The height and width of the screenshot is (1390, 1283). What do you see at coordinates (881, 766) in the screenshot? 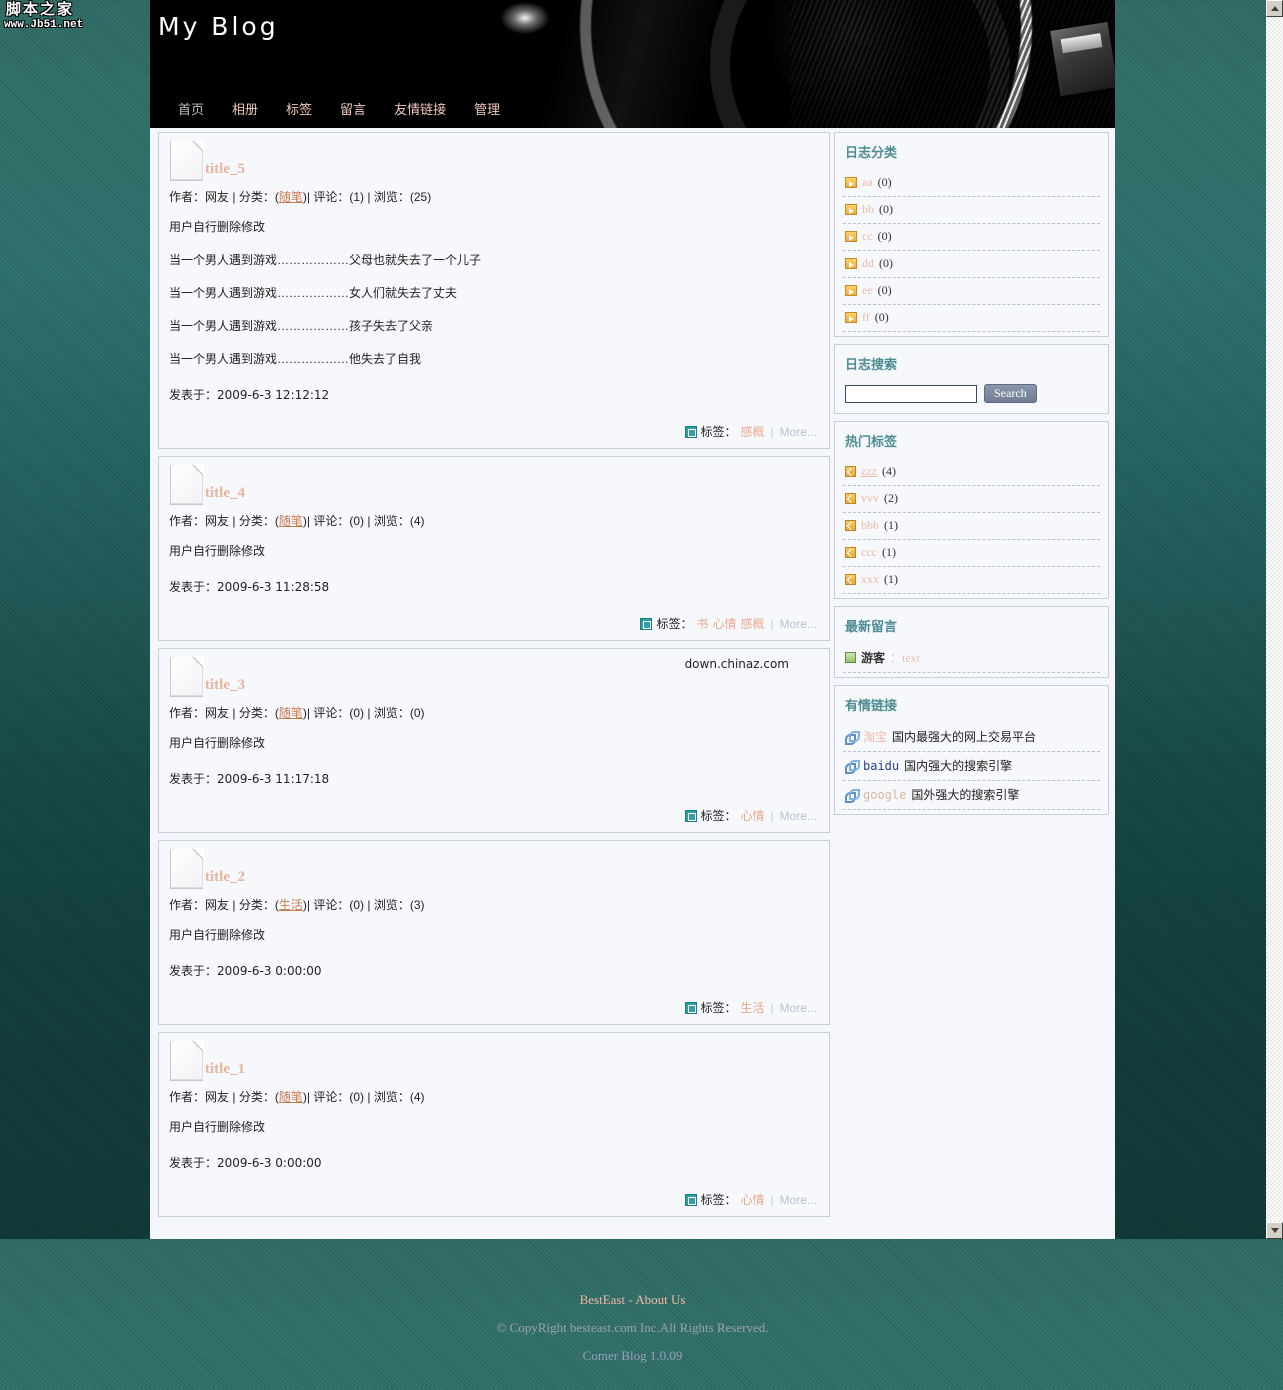
I see `friend-link-name: baidu` at bounding box center [881, 766].